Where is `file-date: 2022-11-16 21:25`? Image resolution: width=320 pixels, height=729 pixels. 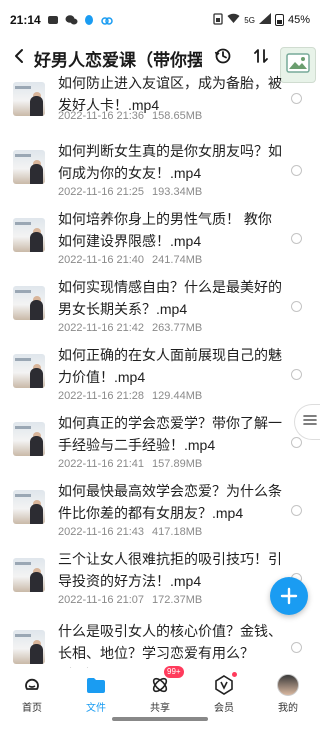 file-date: 2022-11-16 21:25 is located at coordinates (101, 192).